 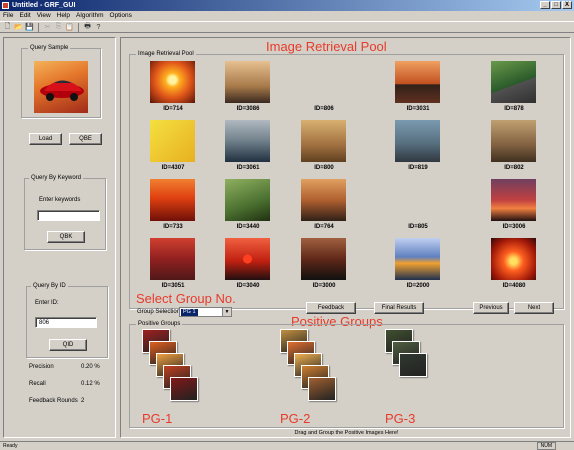 I want to click on close-button: X, so click(x=567, y=5).